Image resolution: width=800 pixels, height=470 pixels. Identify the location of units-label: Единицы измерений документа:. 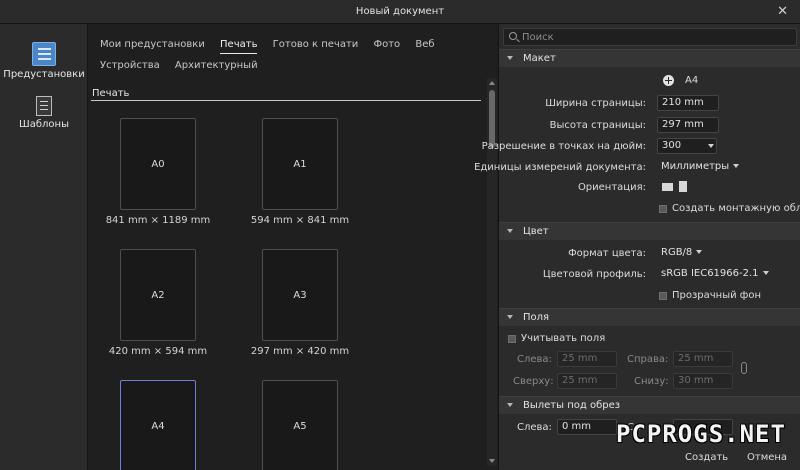
(560, 167).